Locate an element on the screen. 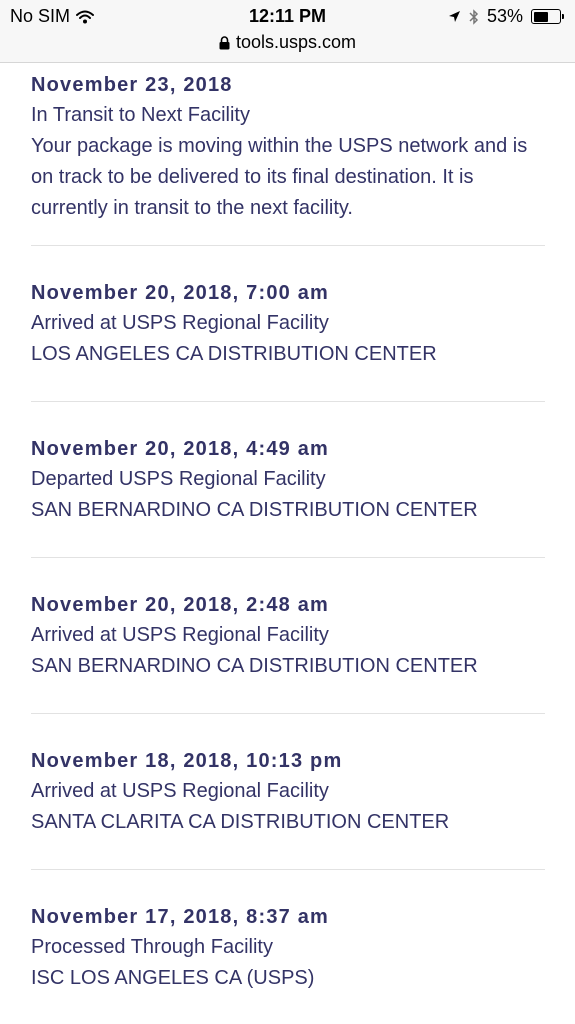  event-date: November 20, 2018, 4:49 am is located at coordinates (180, 449).